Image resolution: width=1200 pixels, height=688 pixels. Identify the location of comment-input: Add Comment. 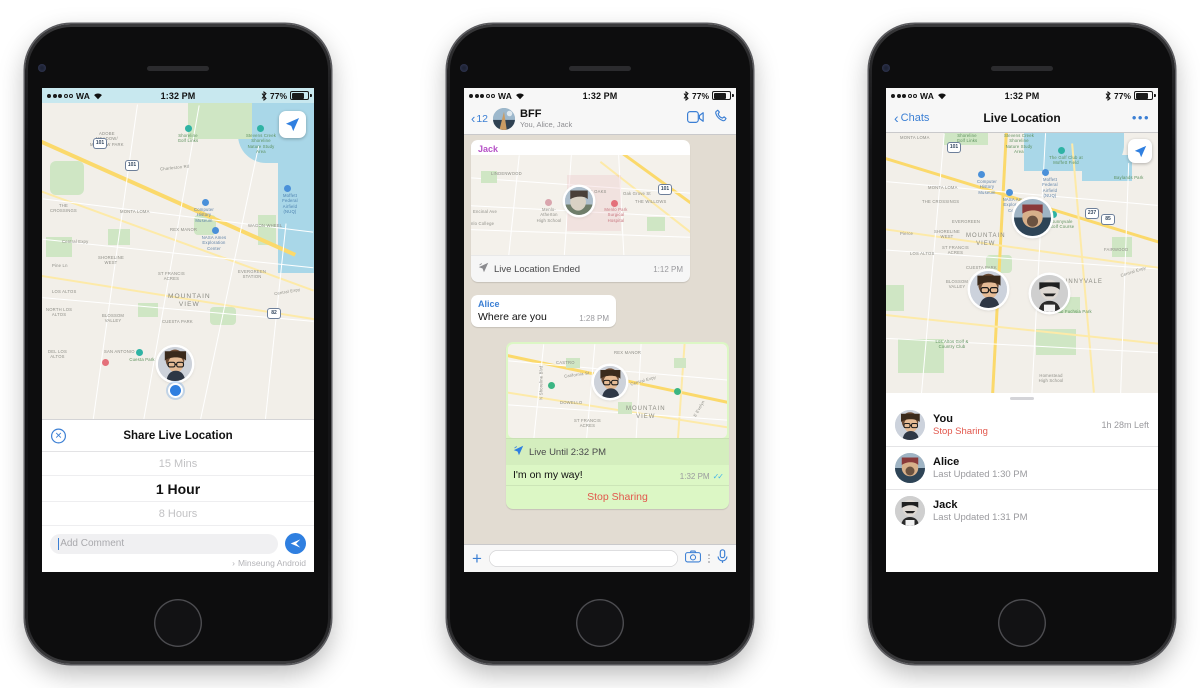
(164, 543).